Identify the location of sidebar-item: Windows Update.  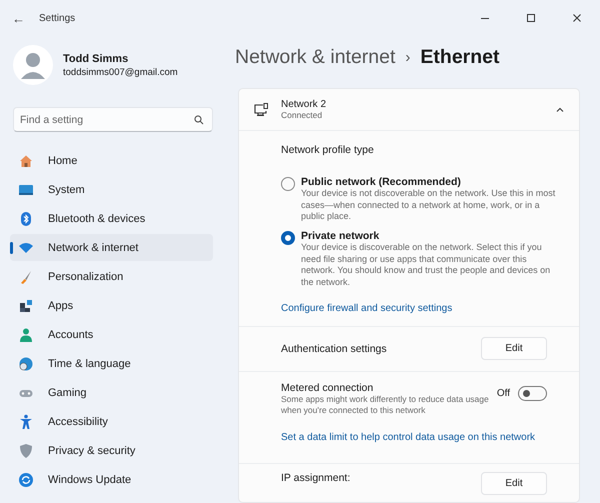
(111, 479).